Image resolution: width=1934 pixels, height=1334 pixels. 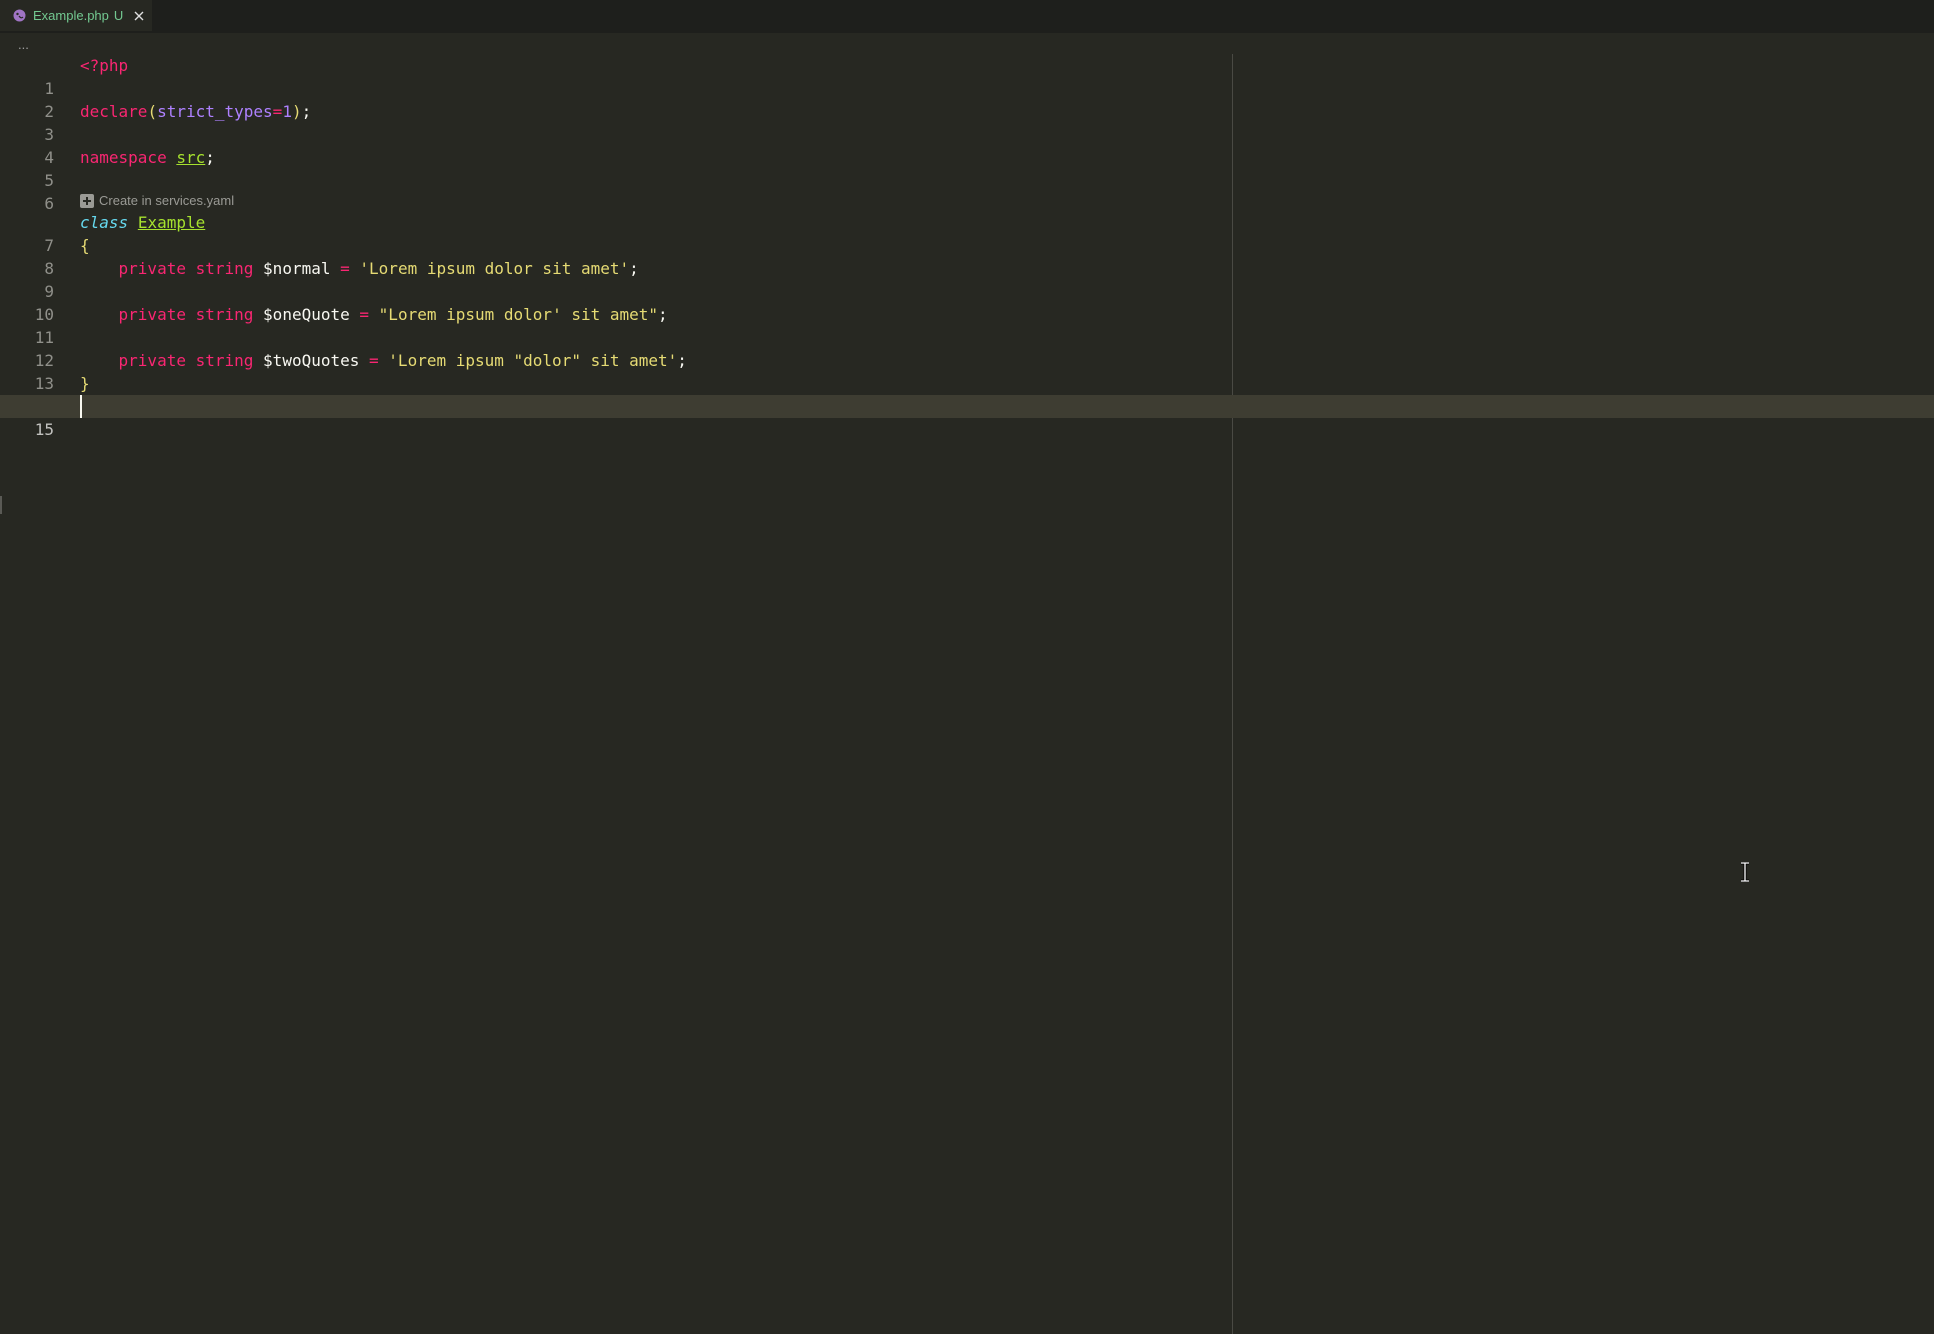 I want to click on php-open-tag: <?php, so click(x=104, y=65).